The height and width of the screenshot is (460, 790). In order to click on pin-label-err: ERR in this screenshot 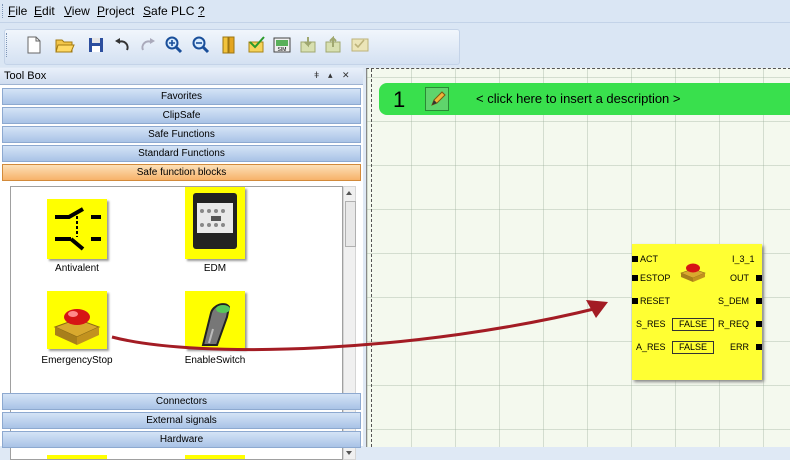, I will do `click(740, 347)`.